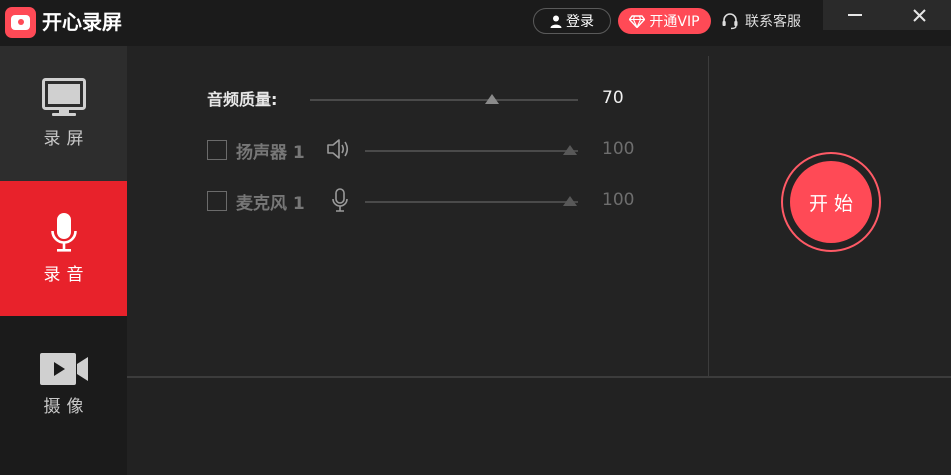 This screenshot has width=951, height=475. I want to click on microphone-volume-slider, so click(471, 202).